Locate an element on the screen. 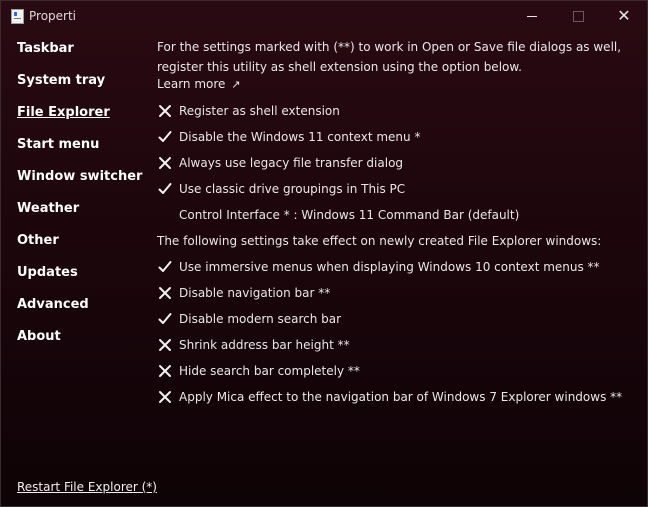 This screenshot has height=507, width=648. maximize-button is located at coordinates (578, 16).